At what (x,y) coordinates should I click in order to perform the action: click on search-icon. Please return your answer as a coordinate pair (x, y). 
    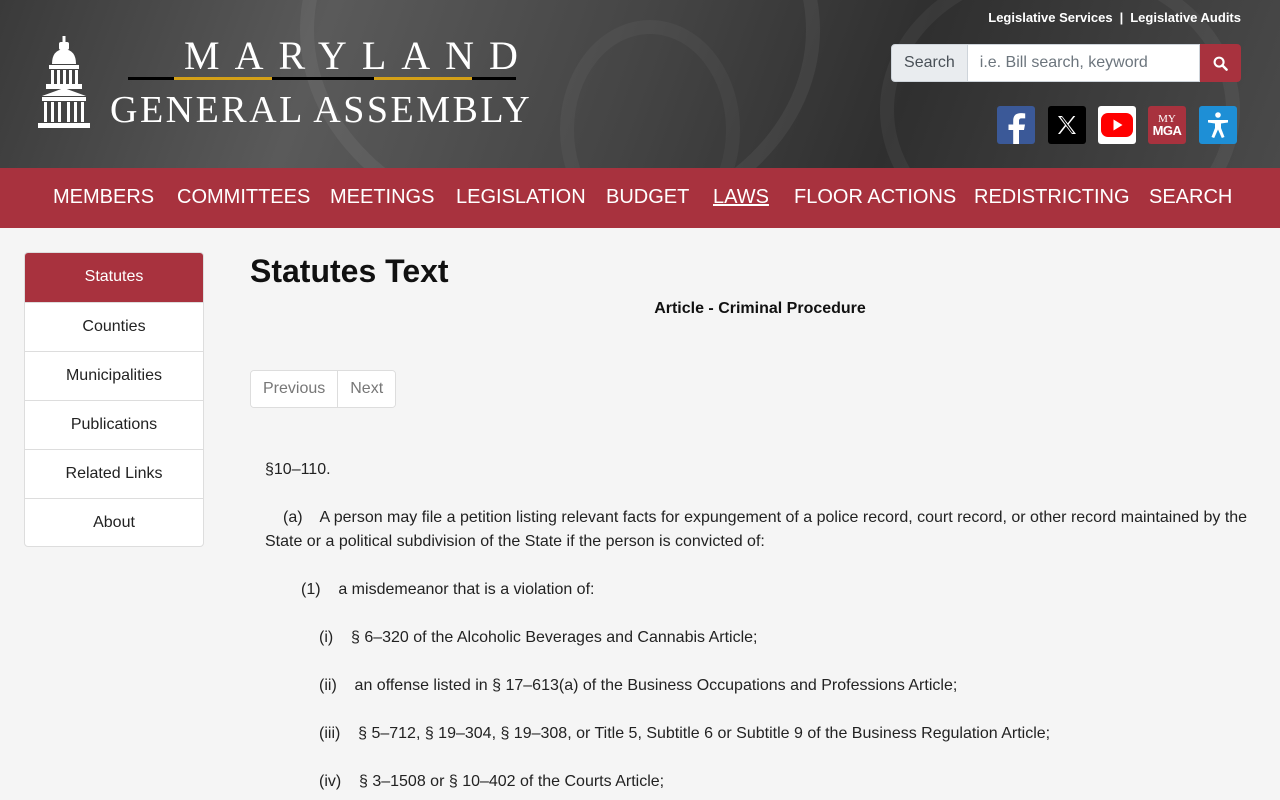
    Looking at the image, I should click on (1220, 63).